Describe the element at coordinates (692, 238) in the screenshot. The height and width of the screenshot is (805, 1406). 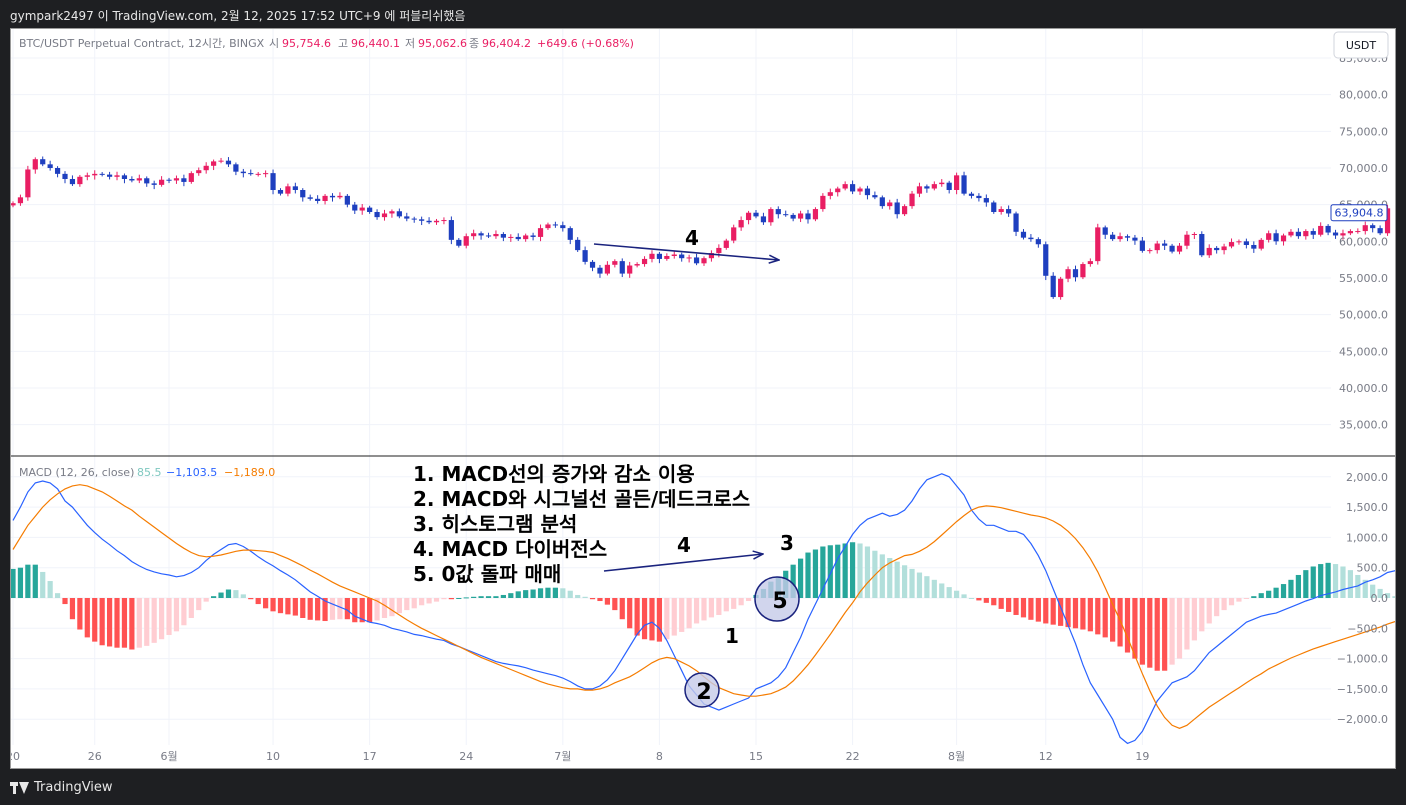
I see `price-divergence-label: 4` at that location.